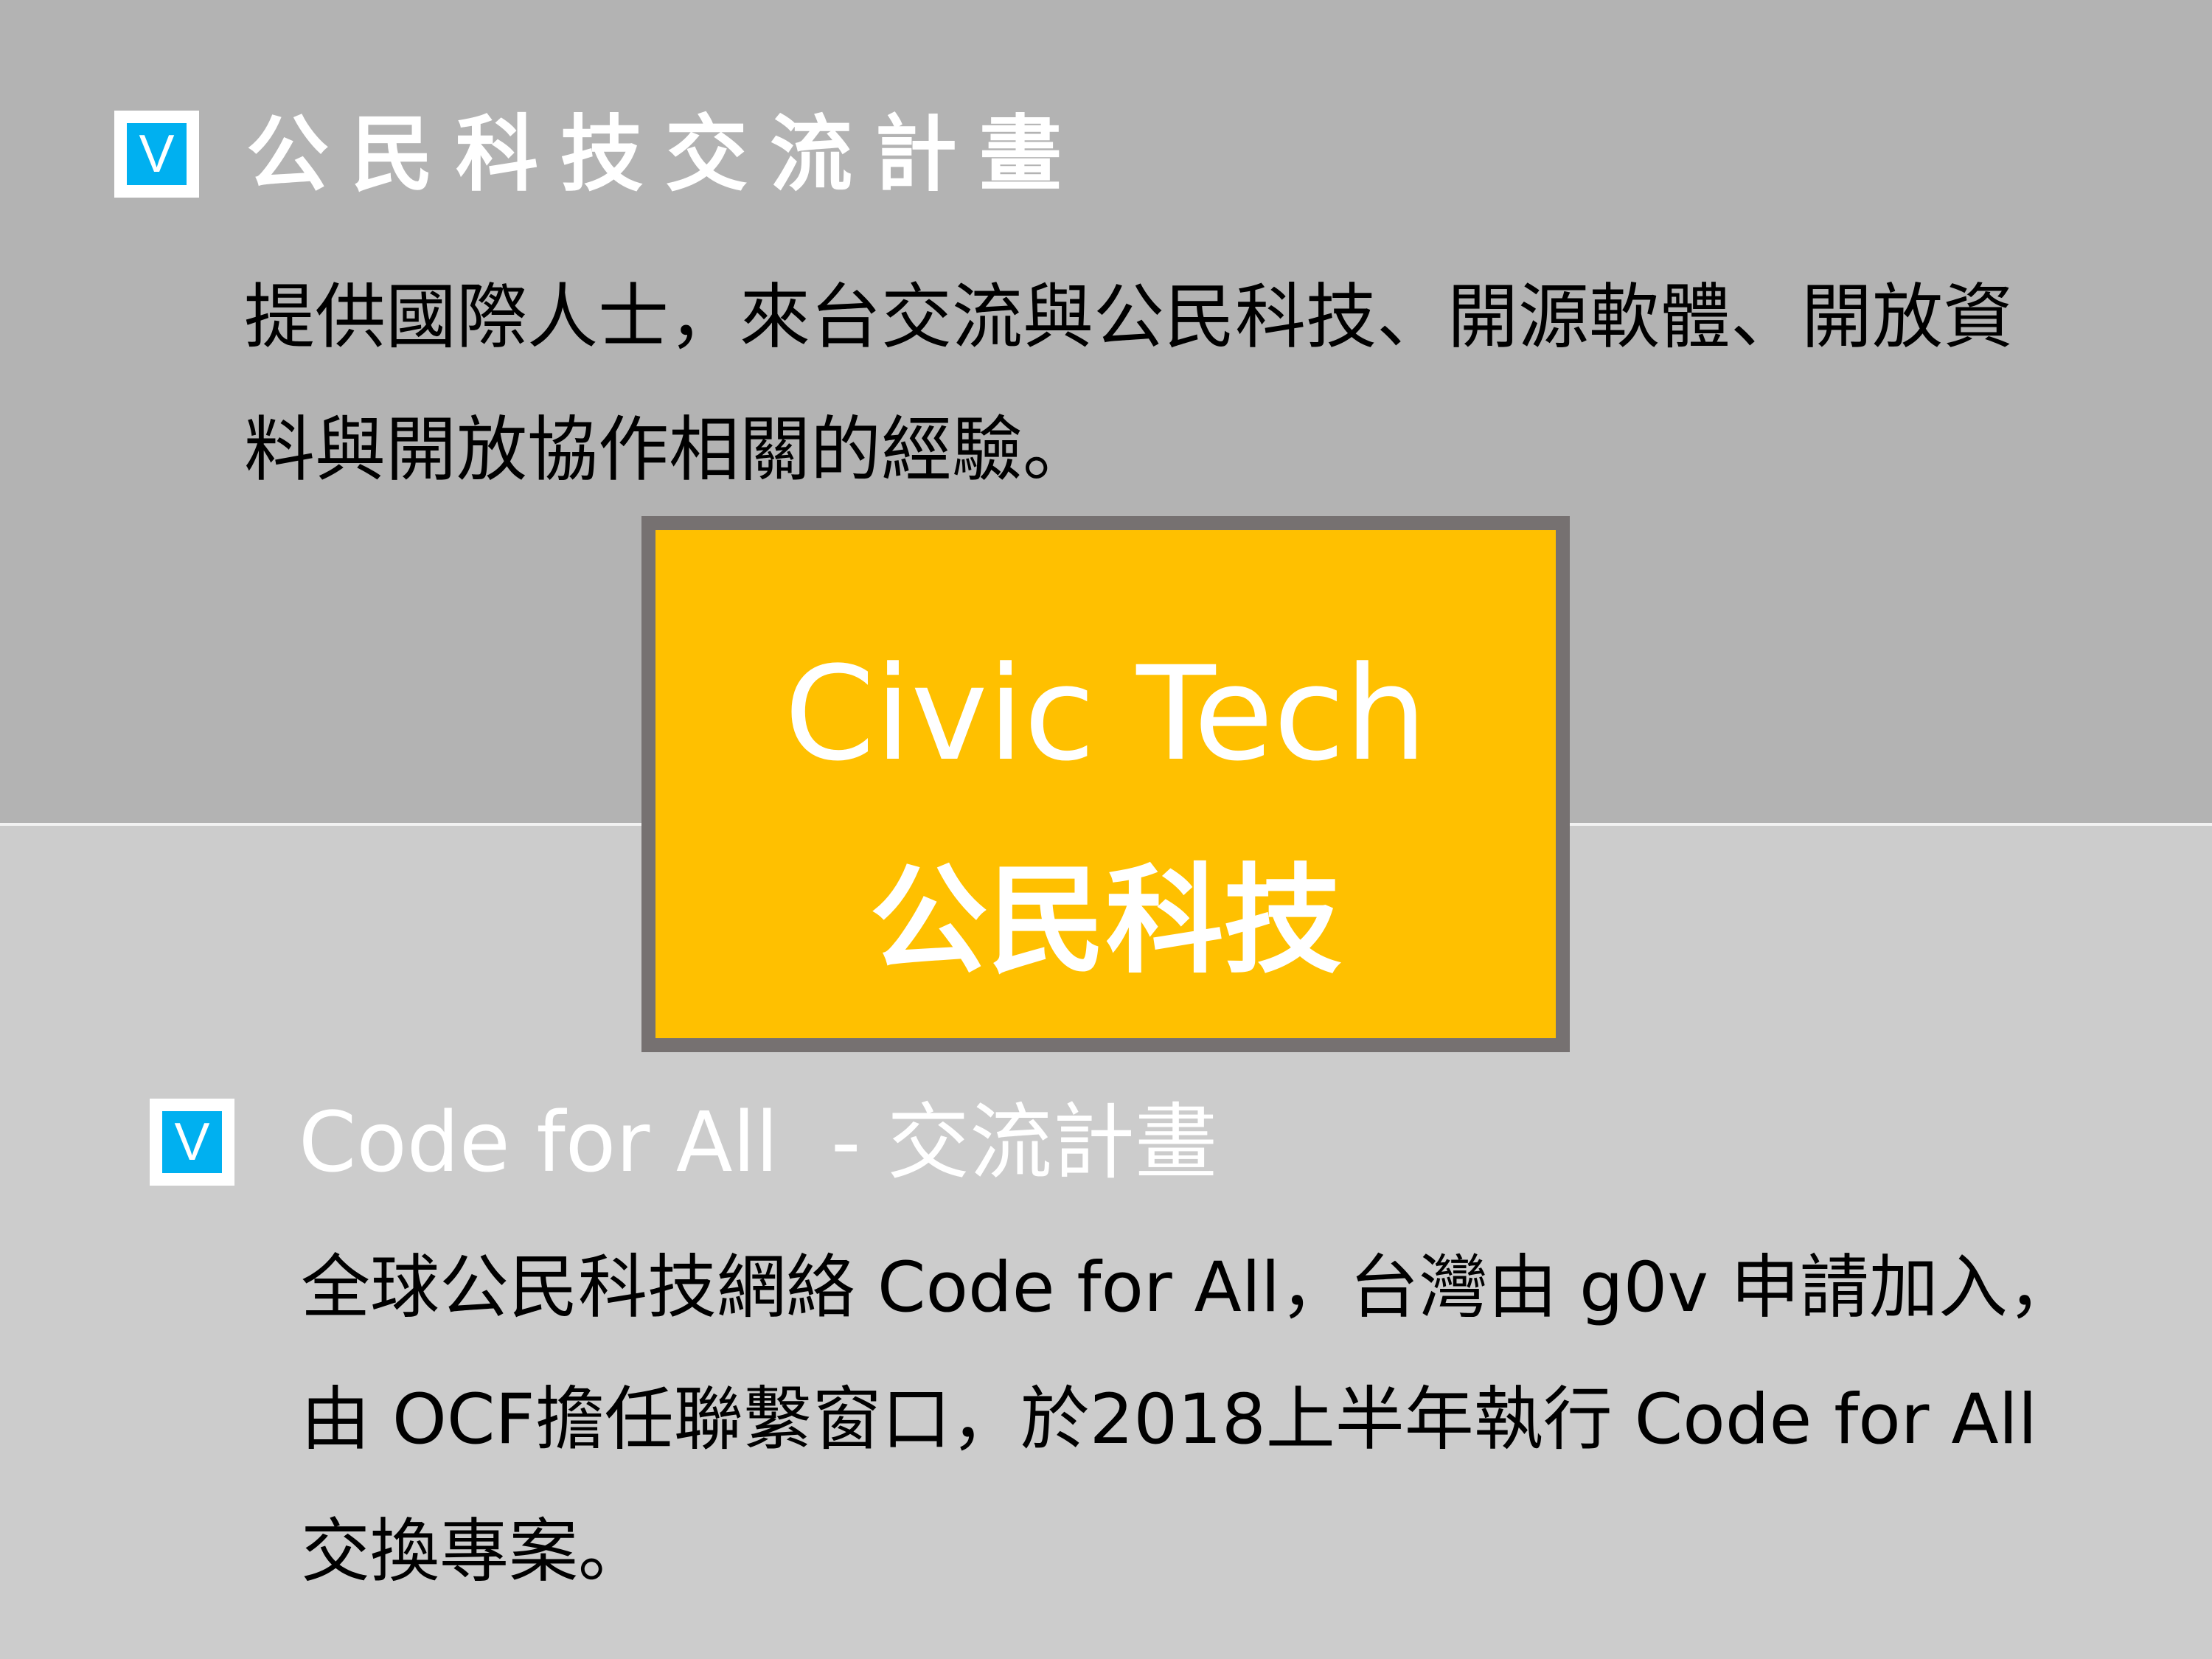 This screenshot has height=1659, width=2212. Describe the element at coordinates (474, 1552) in the screenshot. I see `body-line: 交換專案。` at that location.